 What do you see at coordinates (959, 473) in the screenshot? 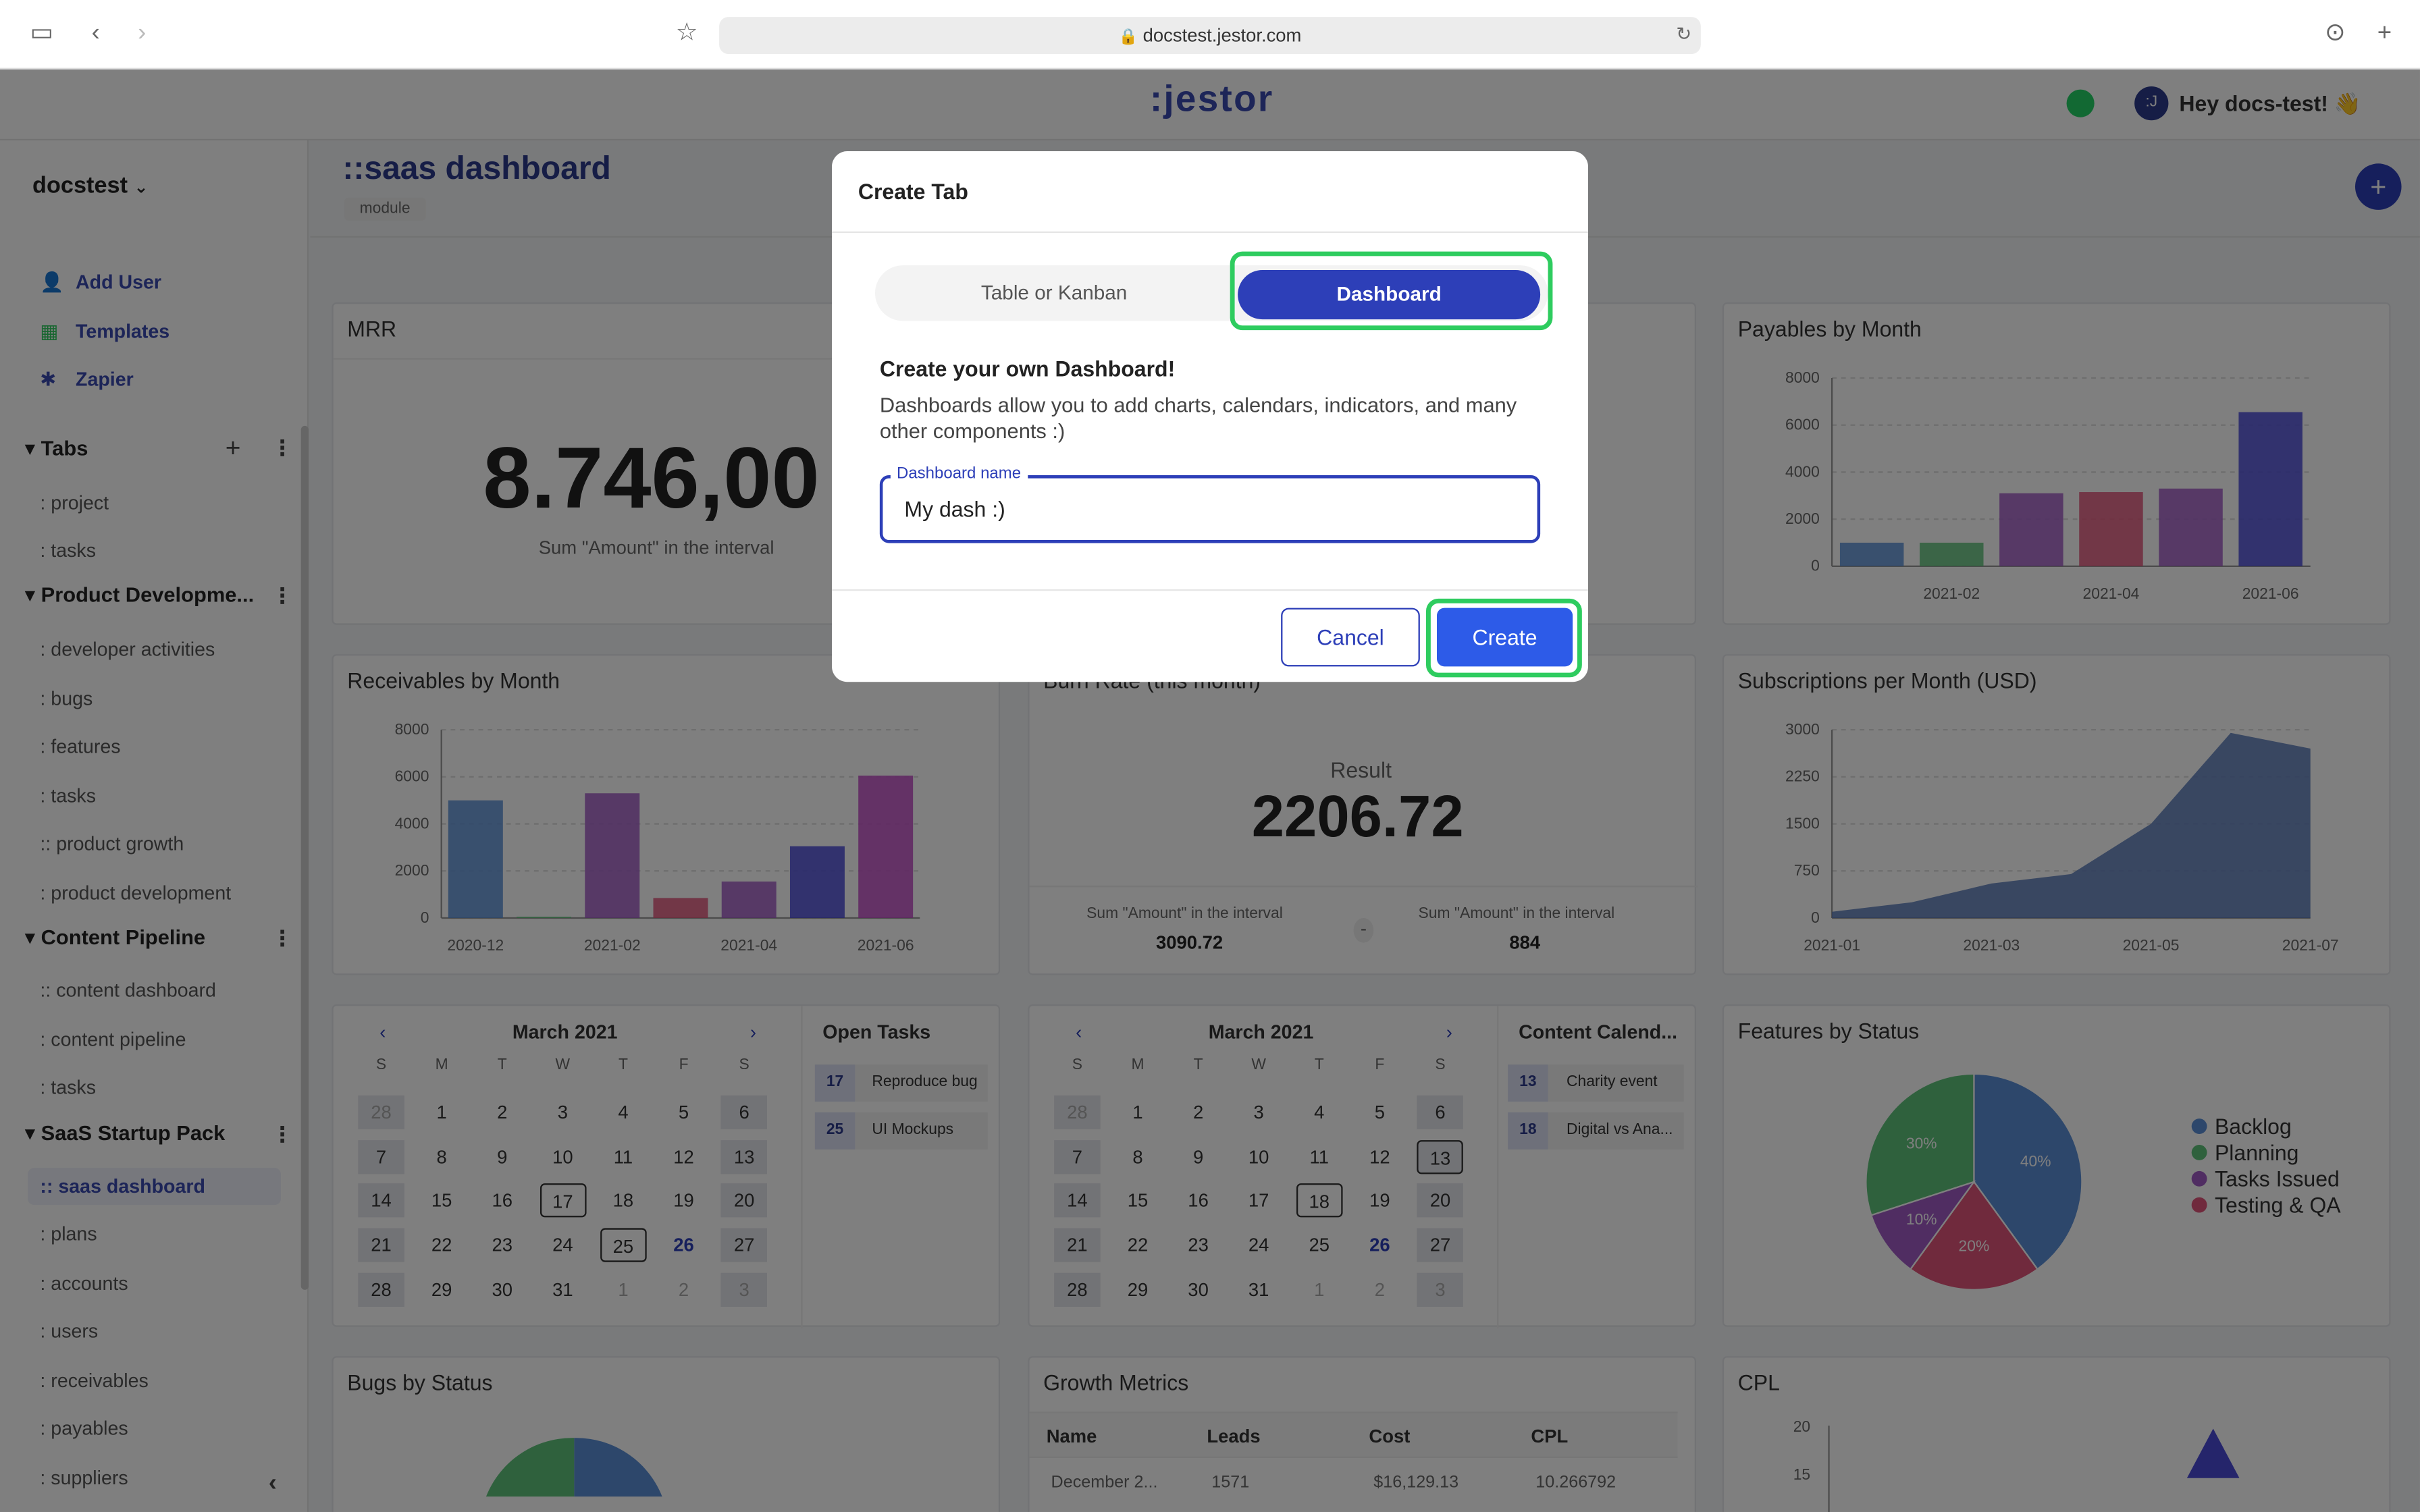
I see `field-label: Dashboard name` at bounding box center [959, 473].